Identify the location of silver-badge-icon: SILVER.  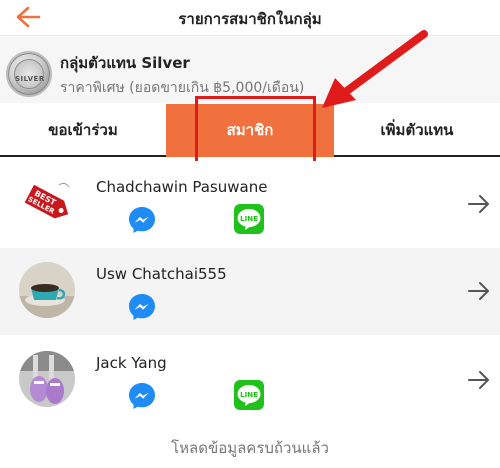
(29, 74).